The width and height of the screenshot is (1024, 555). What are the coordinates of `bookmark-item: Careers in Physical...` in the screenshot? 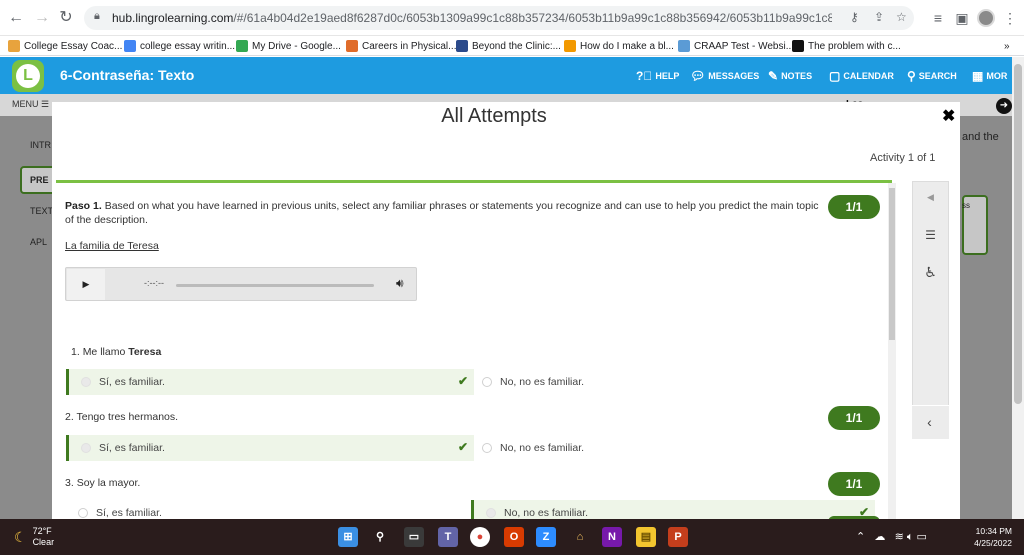 It's located at (401, 46).